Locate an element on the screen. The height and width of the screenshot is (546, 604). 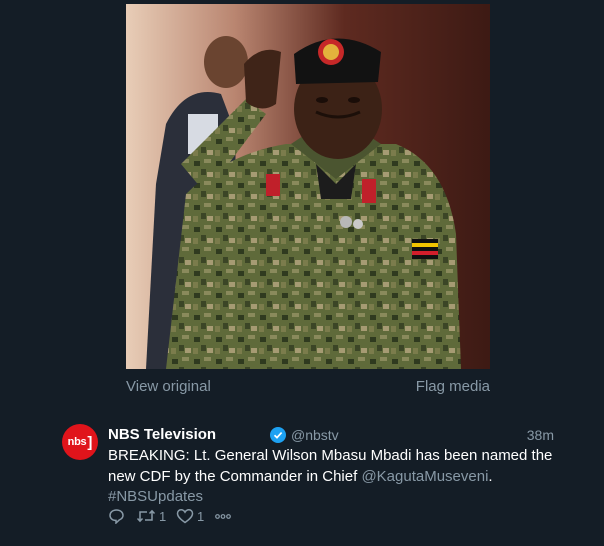
hashtag-link: #NBSUpdates is located at coordinates (155, 496).